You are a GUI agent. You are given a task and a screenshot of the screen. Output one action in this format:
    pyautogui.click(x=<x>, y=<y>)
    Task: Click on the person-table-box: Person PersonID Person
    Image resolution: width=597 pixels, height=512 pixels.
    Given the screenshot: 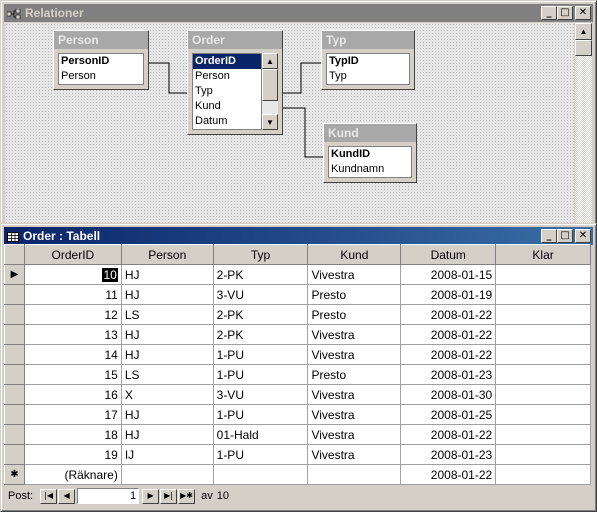 What is the action you would take?
    pyautogui.click(x=101, y=60)
    